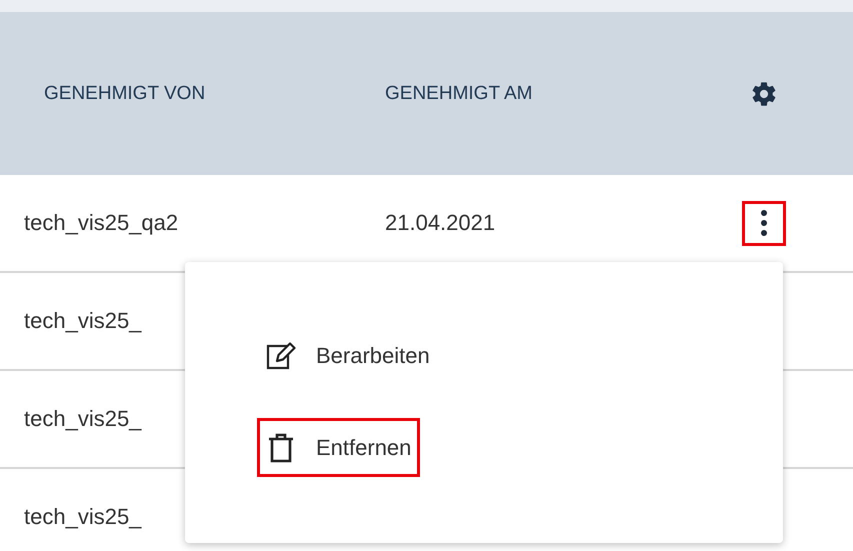 This screenshot has height=551, width=853. I want to click on column-header: GENEHMIGT VON, so click(124, 93).